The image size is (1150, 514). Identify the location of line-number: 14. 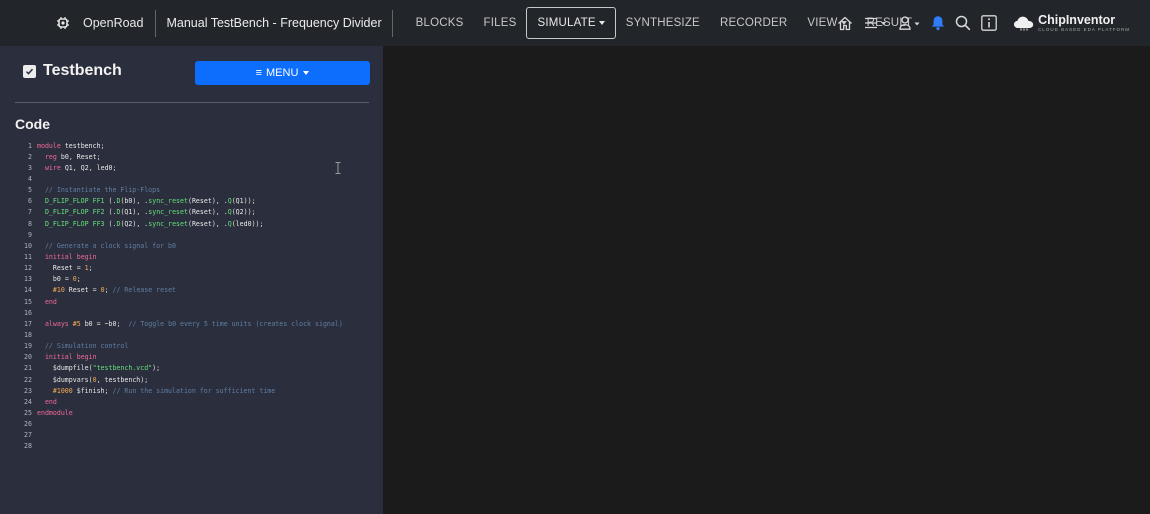
(28, 290).